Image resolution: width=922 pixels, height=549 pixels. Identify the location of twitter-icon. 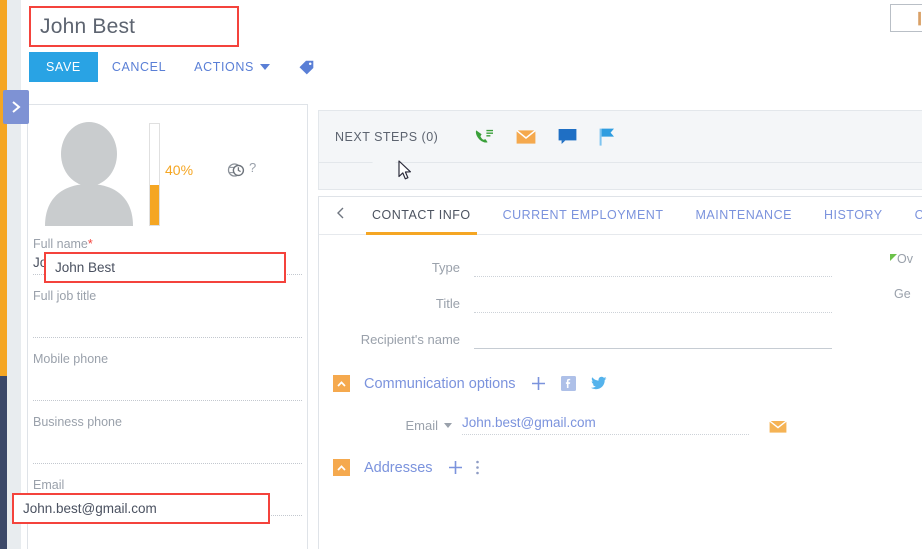
(598, 383).